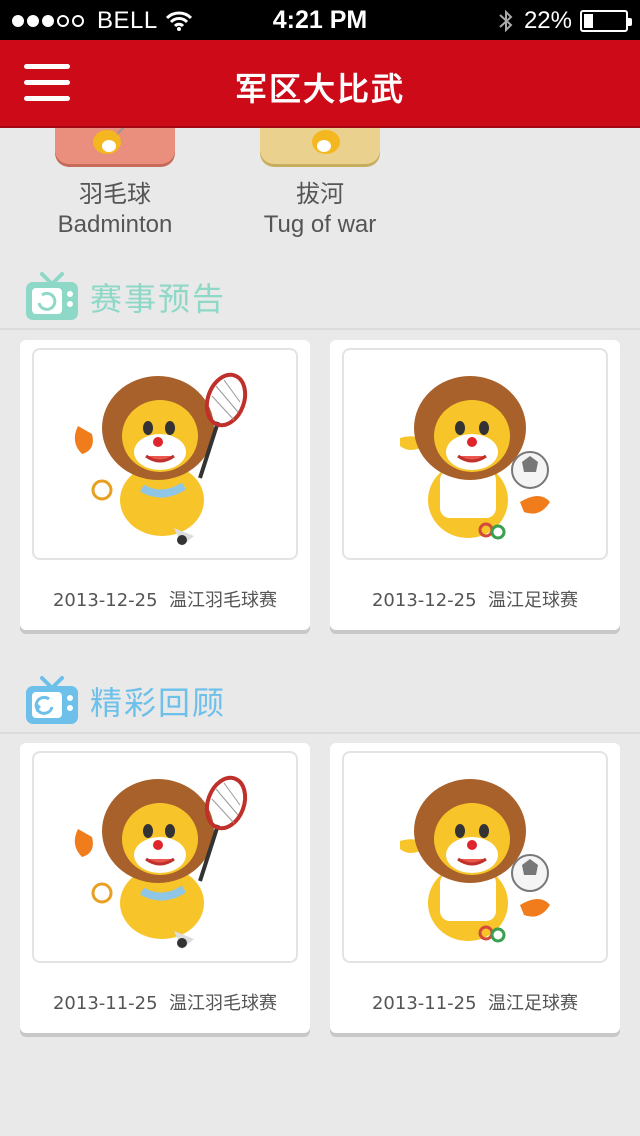  I want to click on event-card: 2013-11-25 温江羽毛球赛, so click(165, 888).